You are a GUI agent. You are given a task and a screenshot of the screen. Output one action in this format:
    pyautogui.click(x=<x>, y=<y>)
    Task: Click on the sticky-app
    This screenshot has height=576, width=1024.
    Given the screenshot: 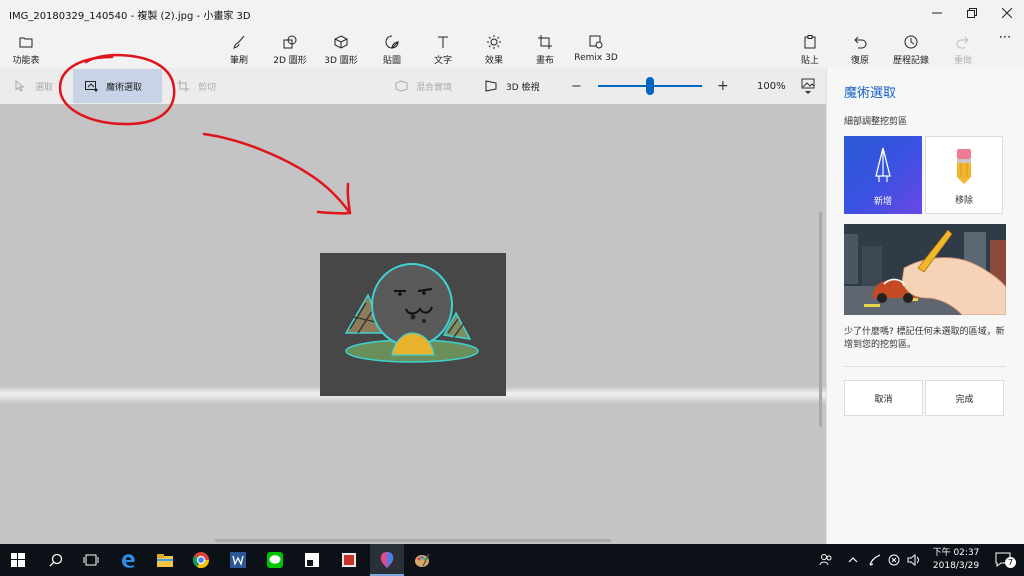 What is the action you would take?
    pyautogui.click(x=312, y=560)
    